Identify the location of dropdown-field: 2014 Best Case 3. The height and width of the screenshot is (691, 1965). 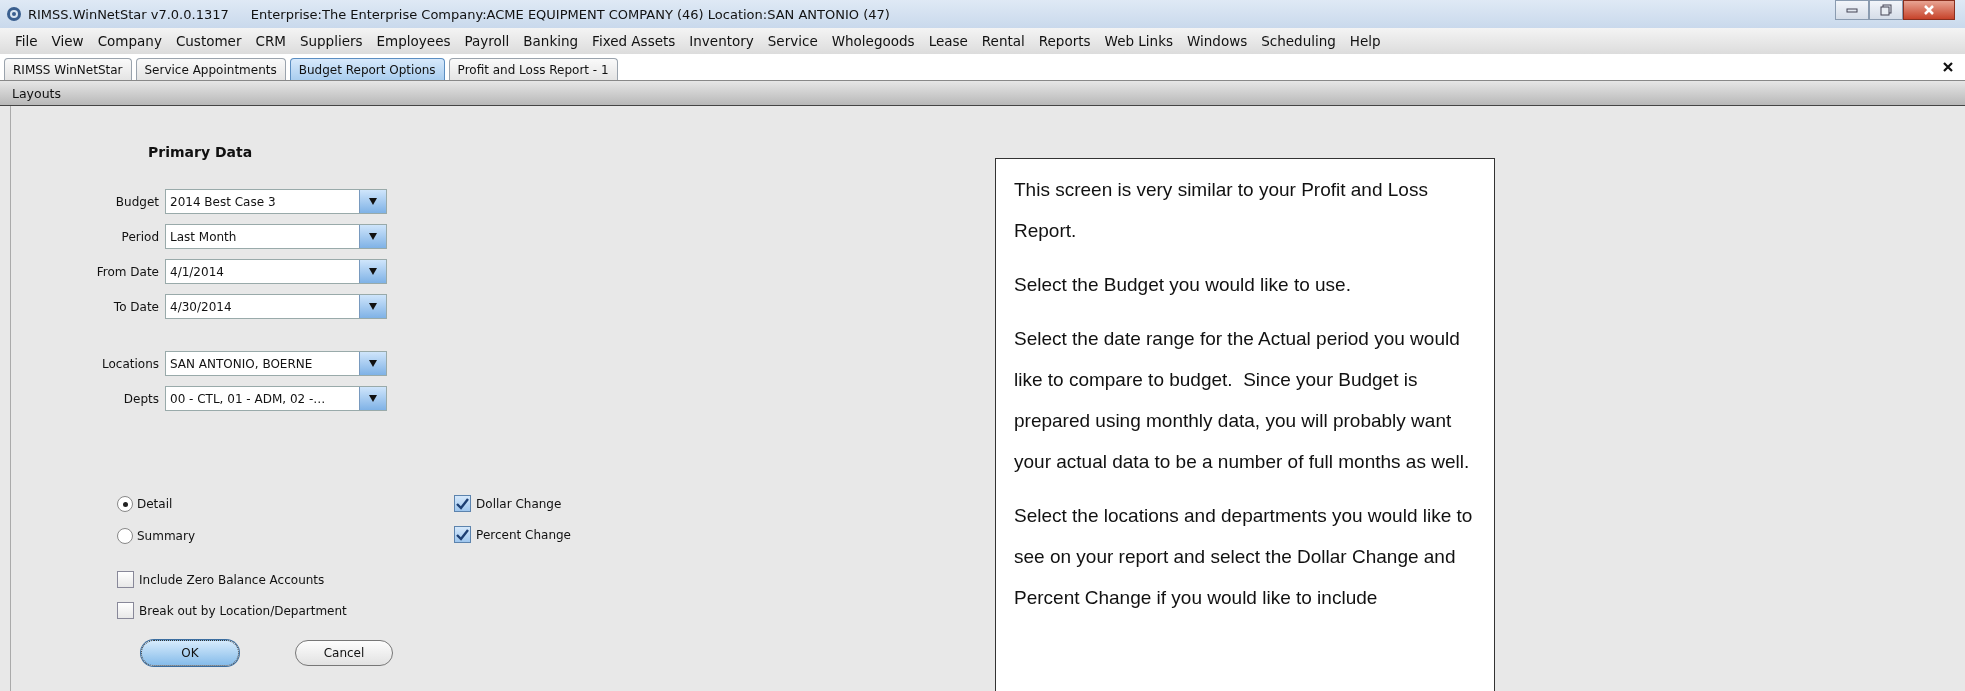
(276, 201).